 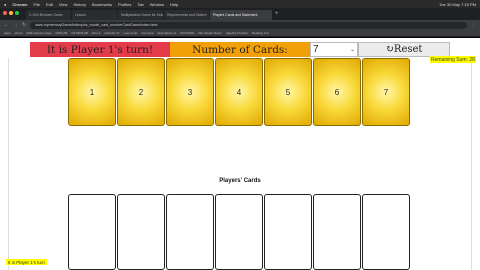 I want to click on number-card: 4, so click(x=239, y=92).